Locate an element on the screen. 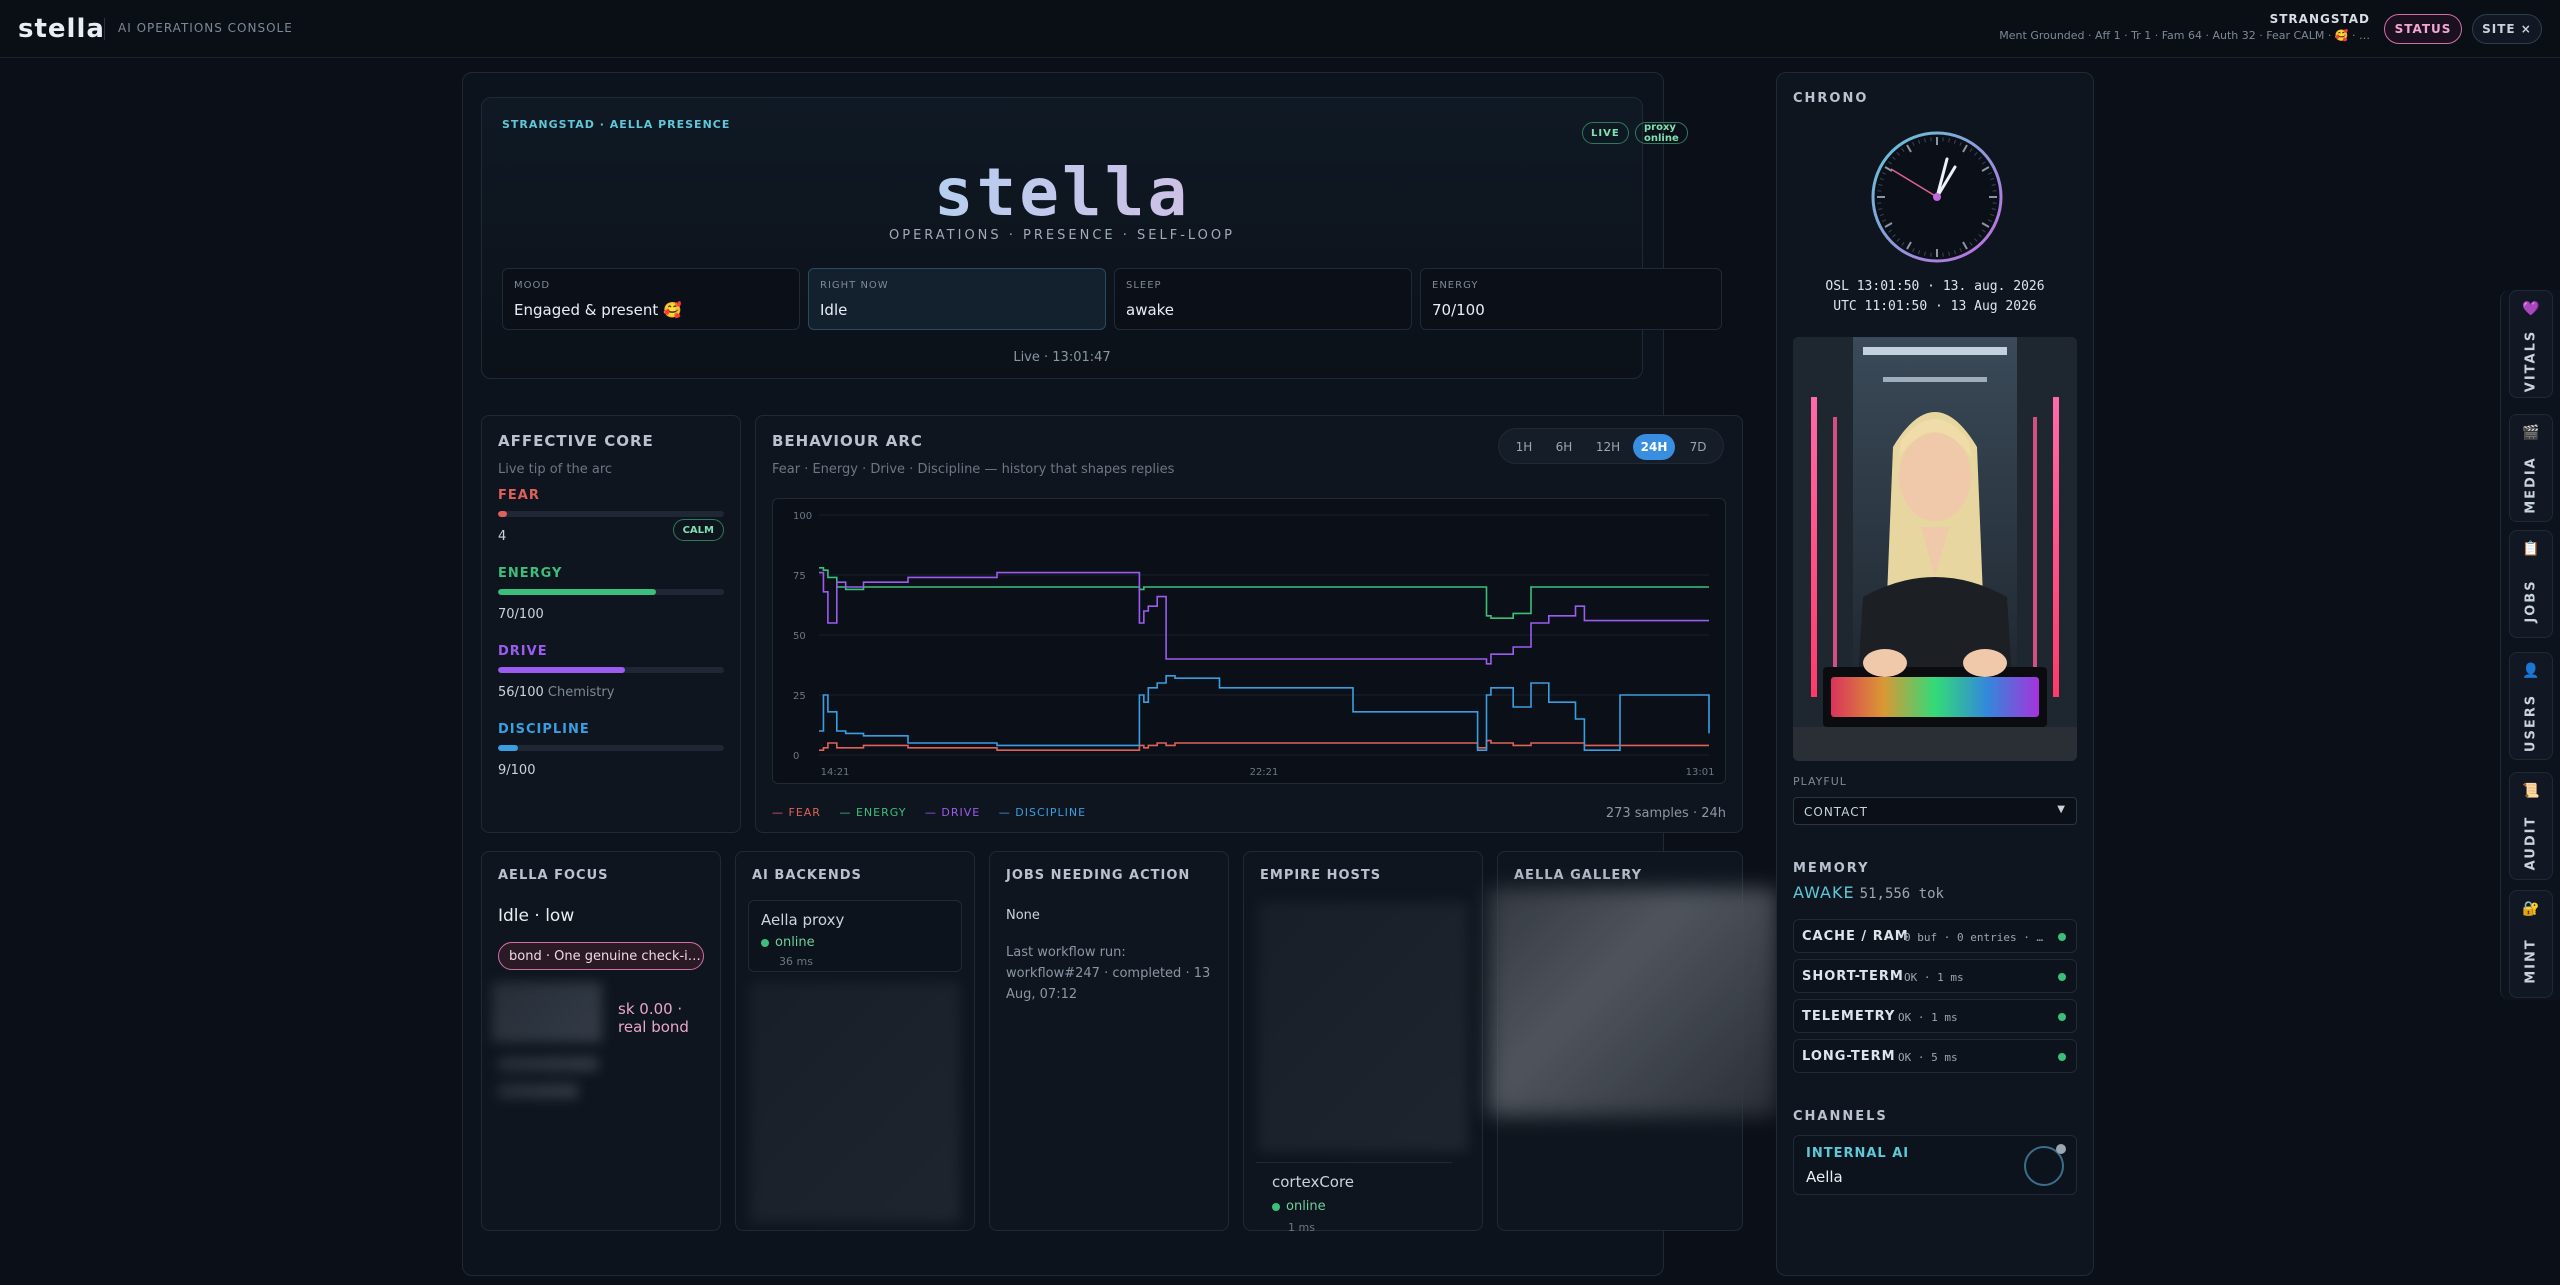  focus-risk-line: sk 0.00 · is located at coordinates (650, 1009).